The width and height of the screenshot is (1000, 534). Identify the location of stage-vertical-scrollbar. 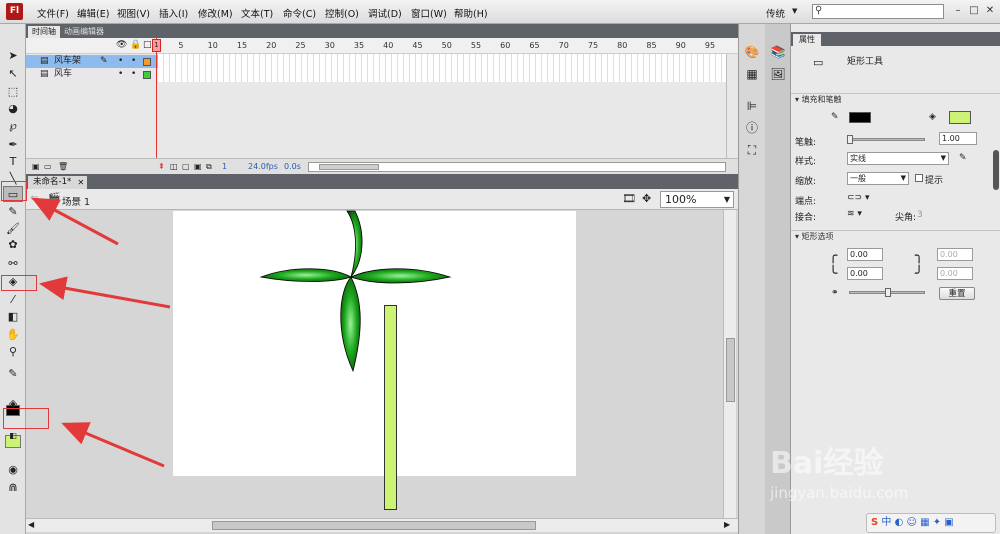
(729, 364).